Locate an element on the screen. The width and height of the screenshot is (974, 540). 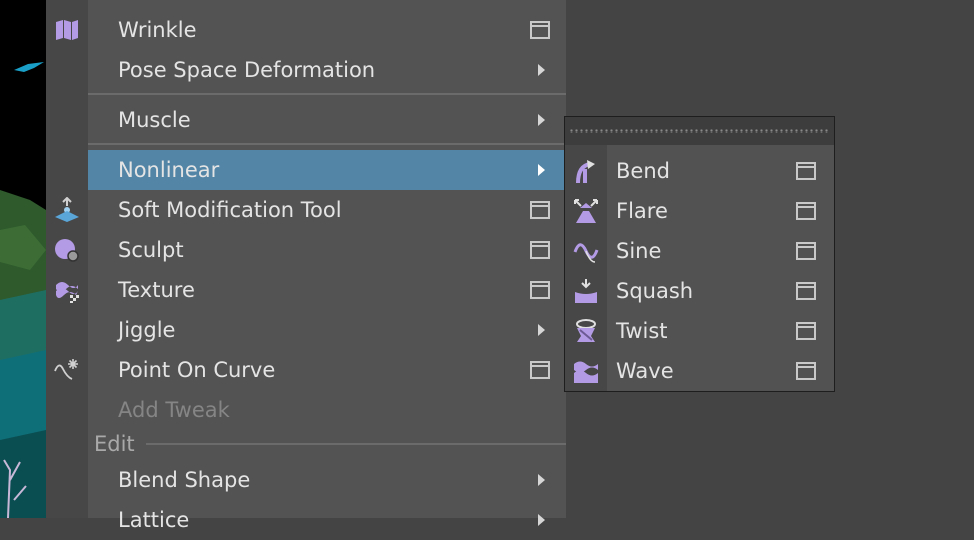
menu-item-label: Blend Shape is located at coordinates (184, 480).